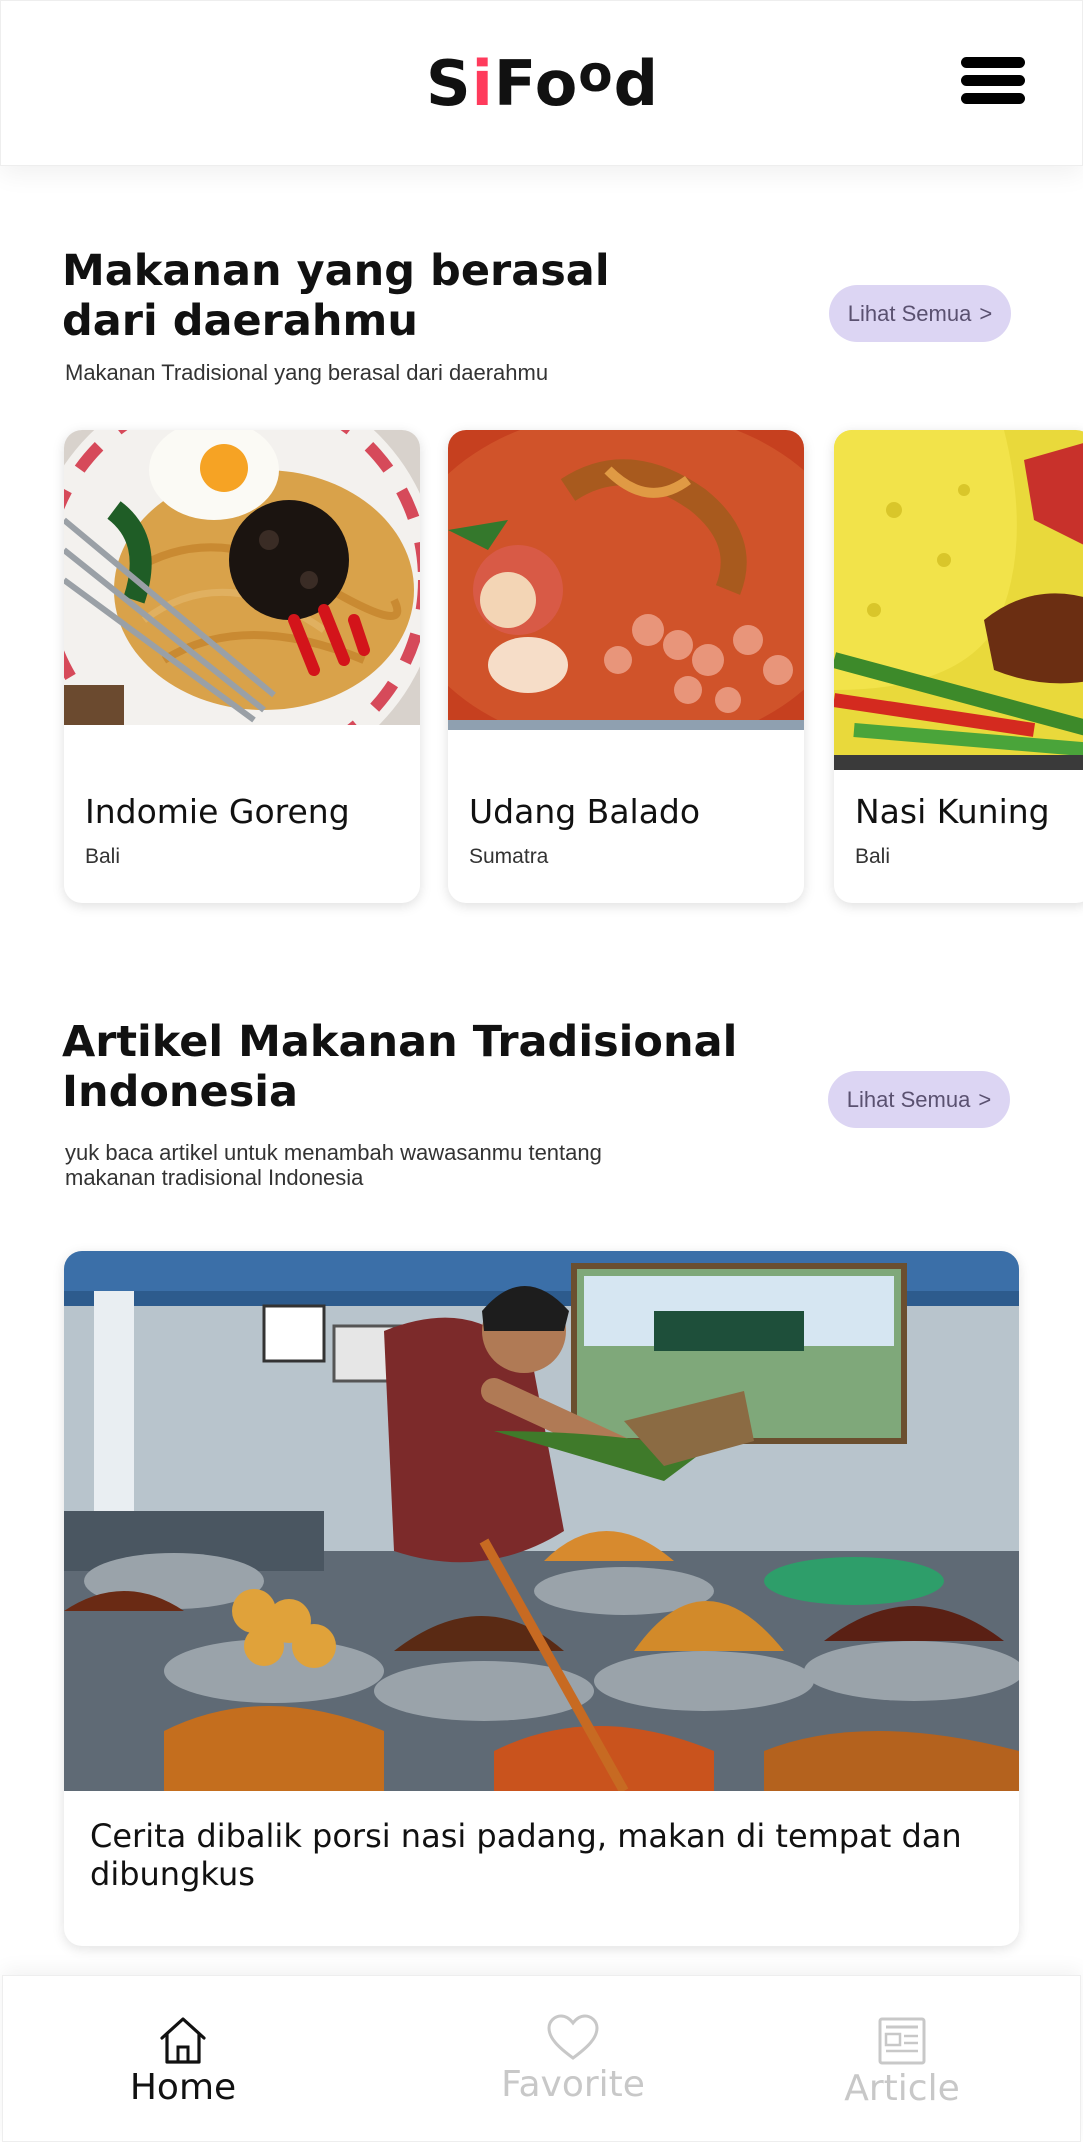 This screenshot has width=1083, height=2142. Describe the element at coordinates (952, 811) in the screenshot. I see `food-name: Nasi Kuning` at that location.